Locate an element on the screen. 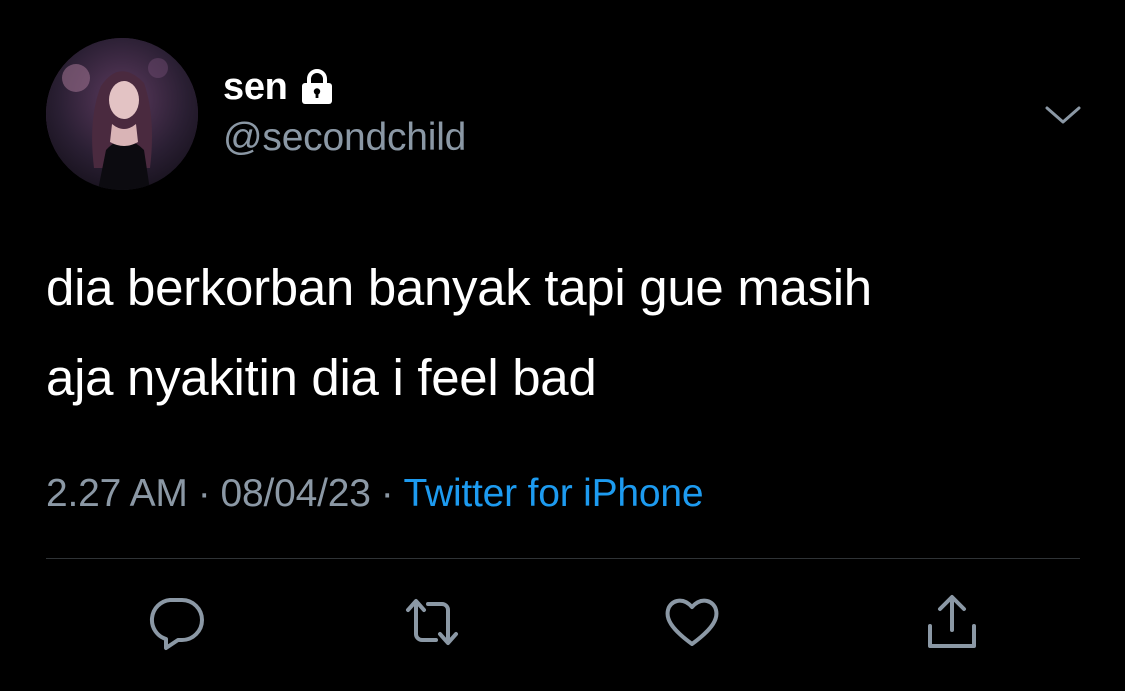  tweet-date: 08/04/23 is located at coordinates (295, 493).